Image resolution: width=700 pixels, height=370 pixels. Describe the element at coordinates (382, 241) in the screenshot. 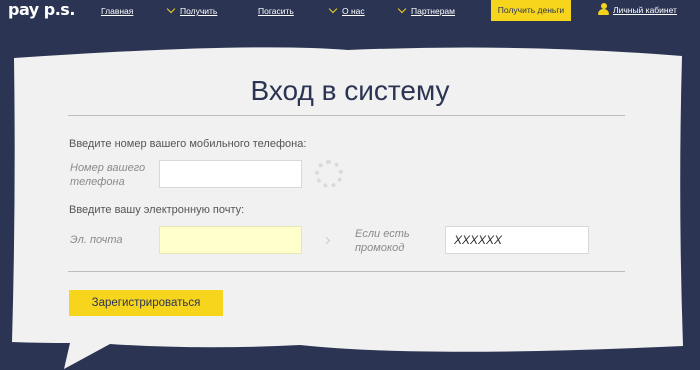

I see `promo-field-label: Если есть промокод` at that location.